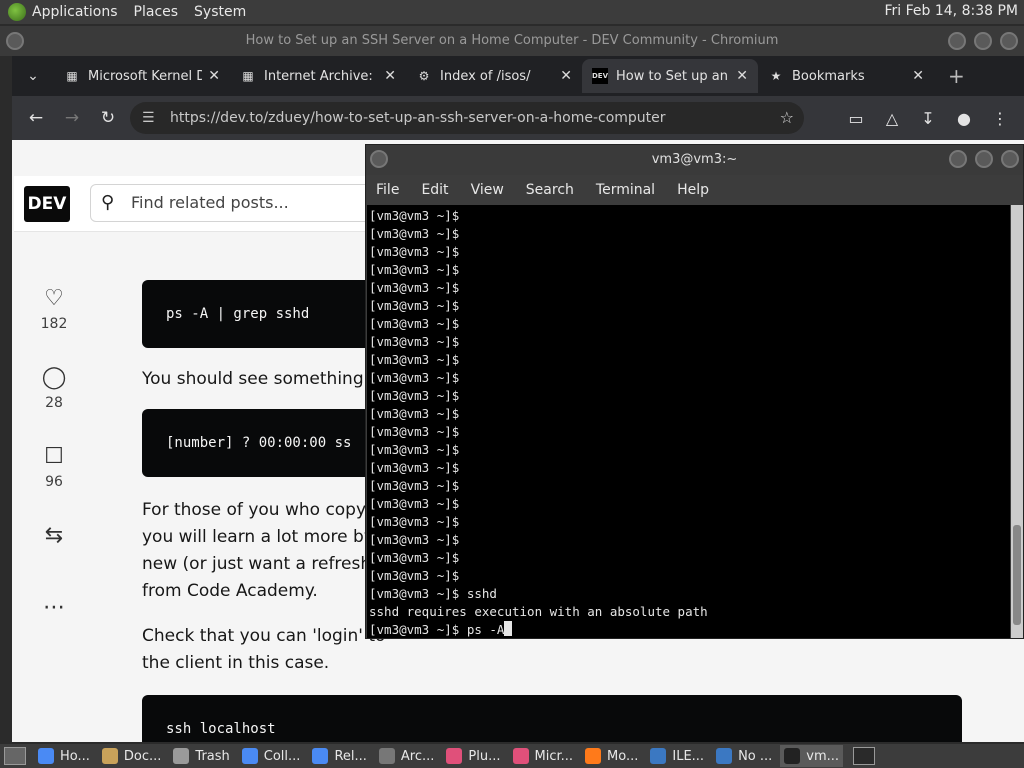 This screenshot has height=768, width=1024. What do you see at coordinates (387, 190) in the screenshot?
I see `menu-file: File` at bounding box center [387, 190].